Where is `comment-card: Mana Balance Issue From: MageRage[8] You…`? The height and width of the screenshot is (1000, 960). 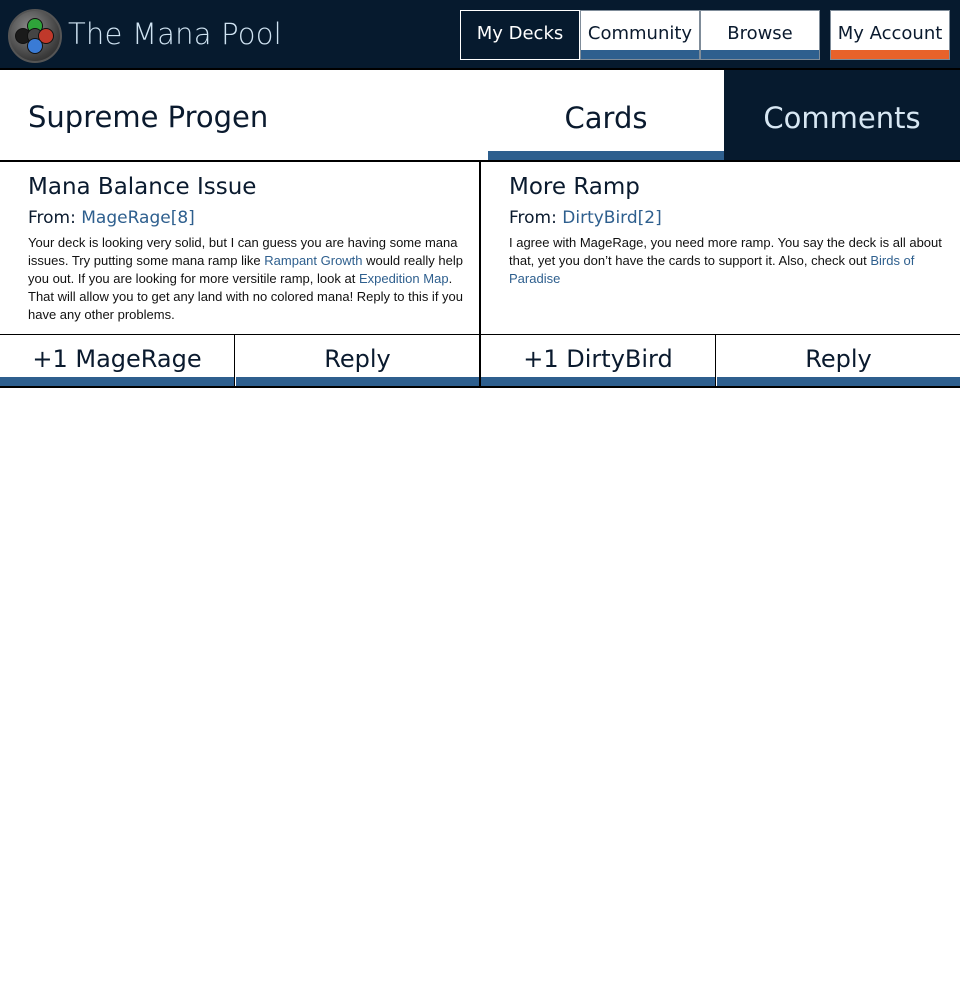 comment-card: Mana Balance Issue From: MageRage[8] You… is located at coordinates (240, 275).